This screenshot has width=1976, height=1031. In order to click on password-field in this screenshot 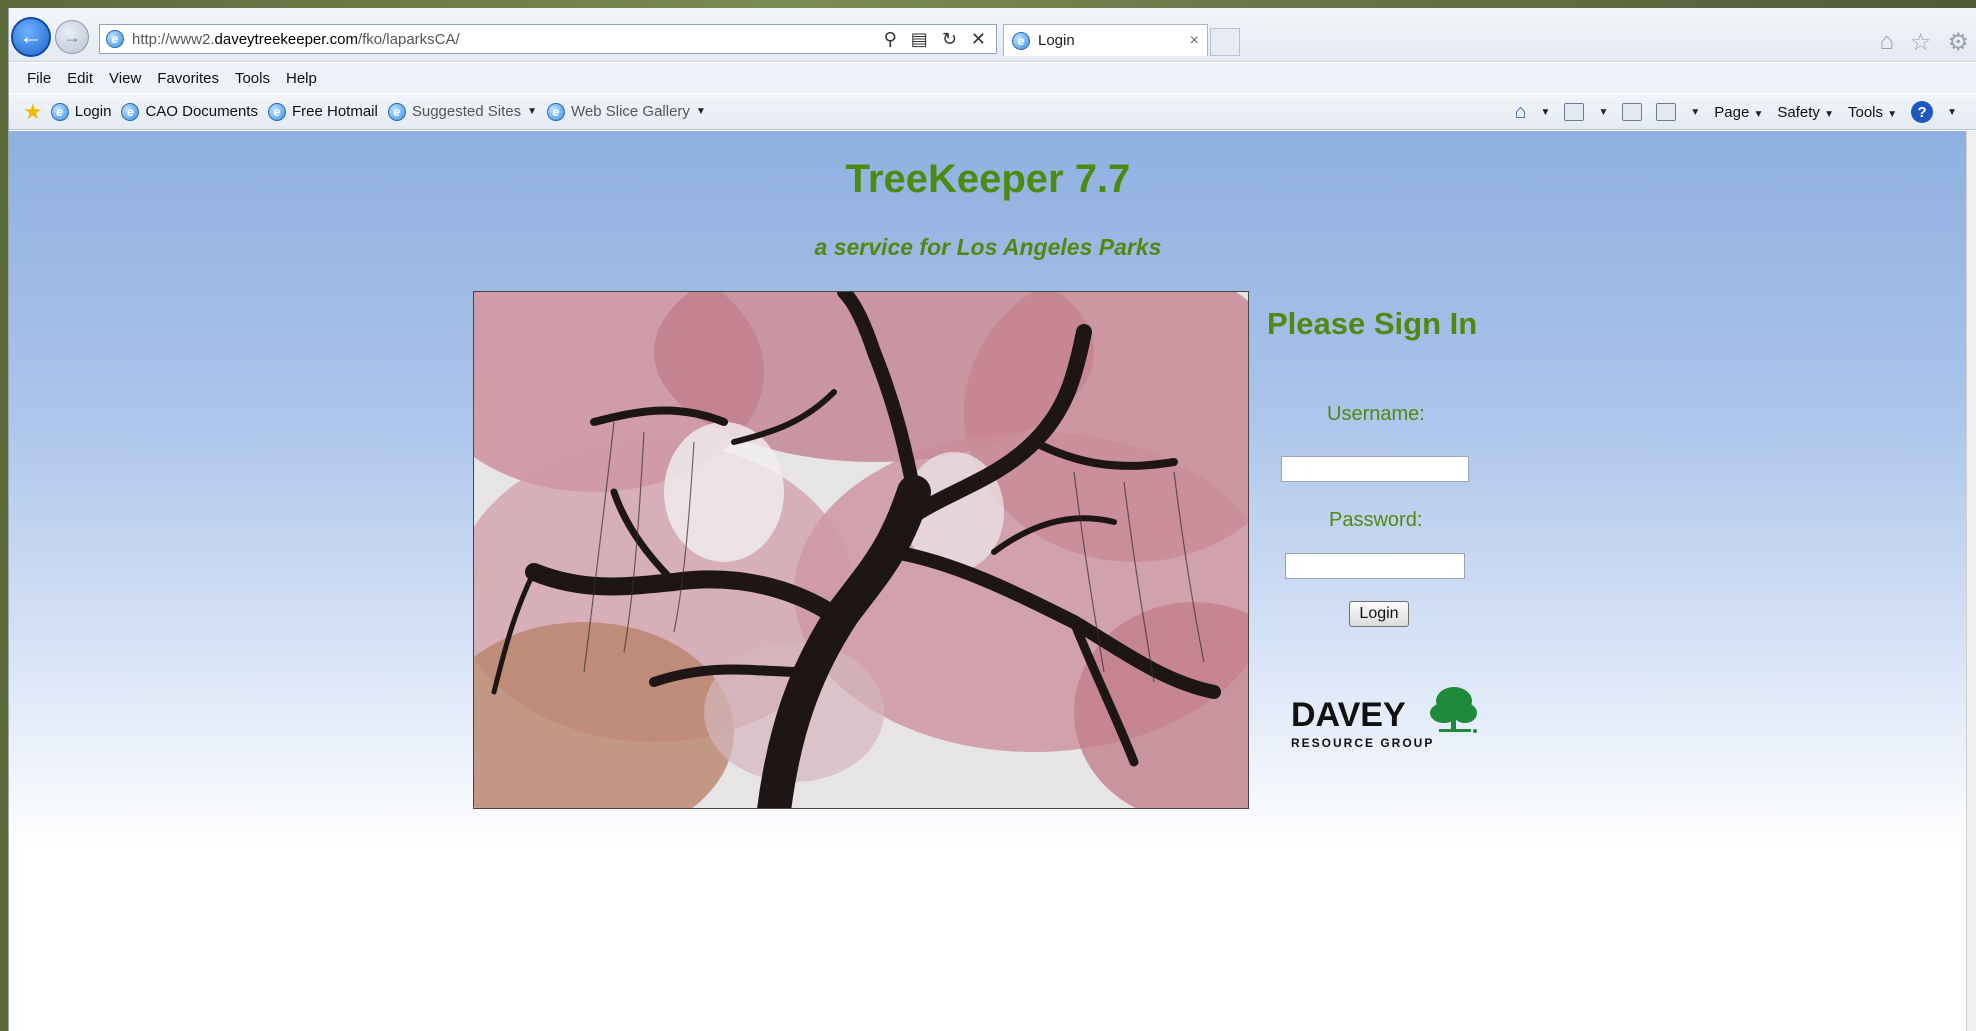, I will do `click(1375, 566)`.